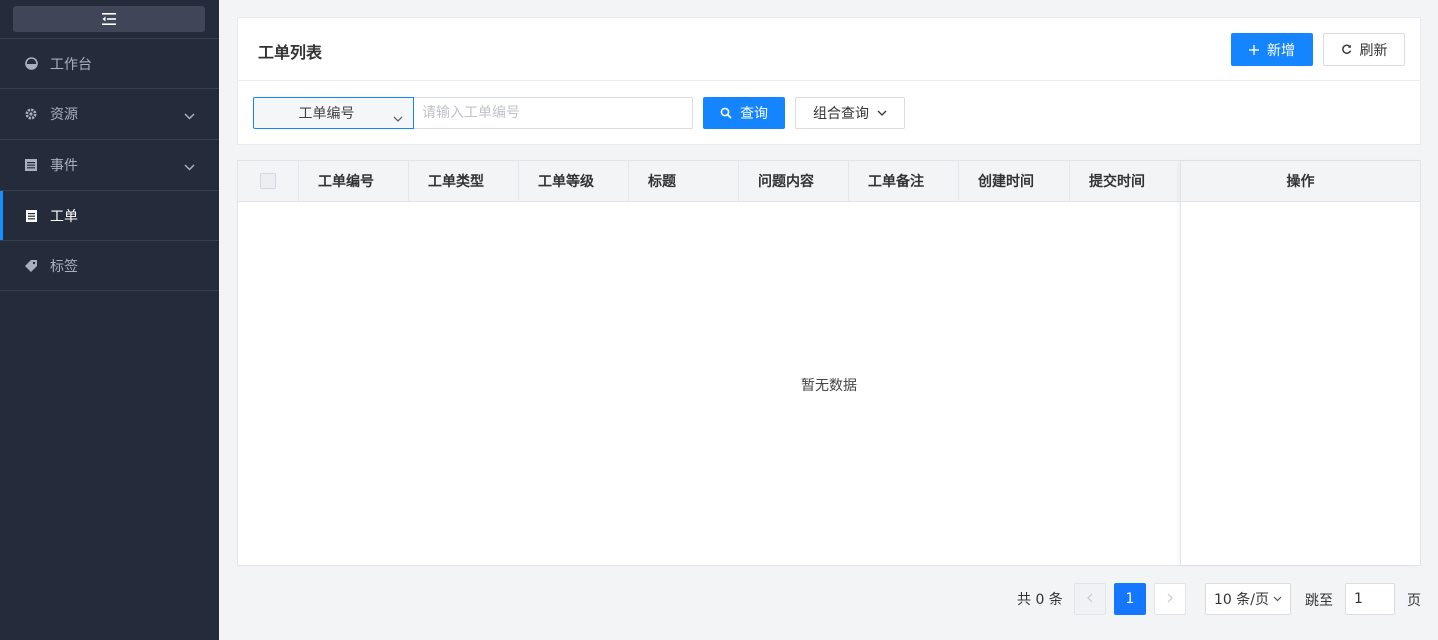 The image size is (1438, 640). Describe the element at coordinates (1414, 601) in the screenshot. I see `page-unit-label: 页` at that location.